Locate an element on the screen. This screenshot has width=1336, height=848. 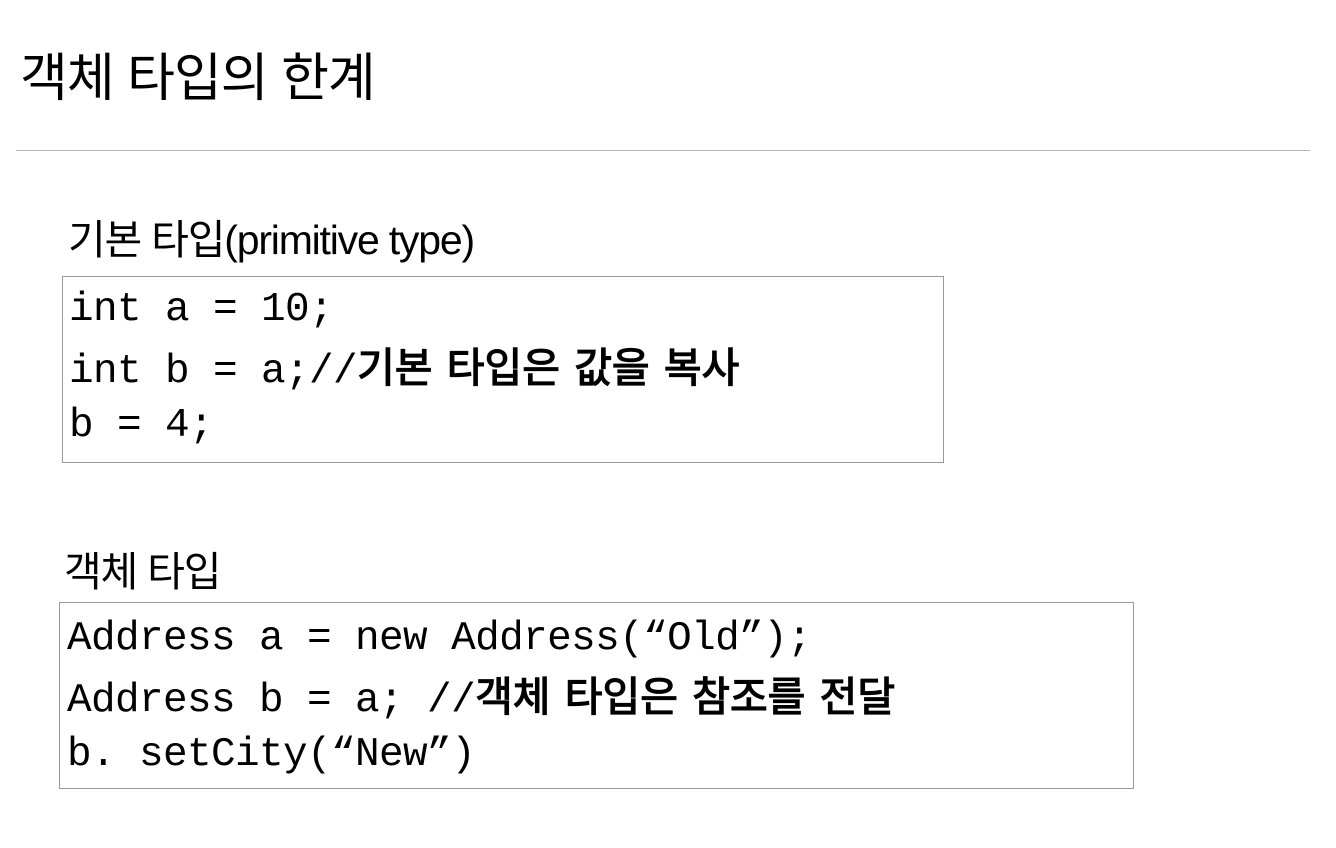
code-line: Address a = new Address(“Old”); is located at coordinates (600, 639).